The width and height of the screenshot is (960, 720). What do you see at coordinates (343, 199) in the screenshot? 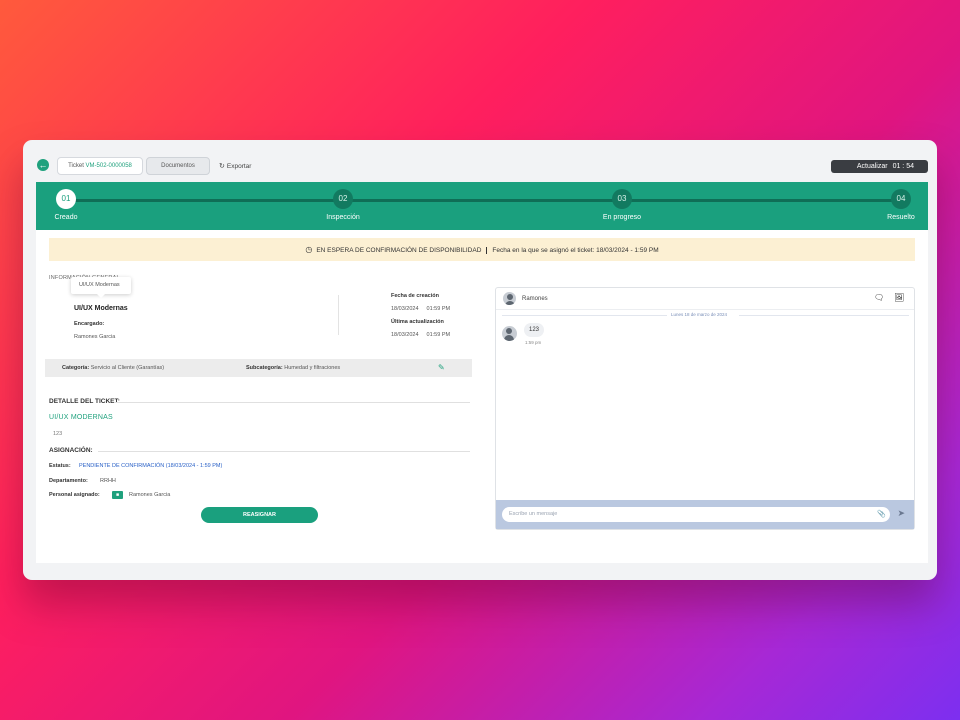
I see `step-number: 02` at bounding box center [343, 199].